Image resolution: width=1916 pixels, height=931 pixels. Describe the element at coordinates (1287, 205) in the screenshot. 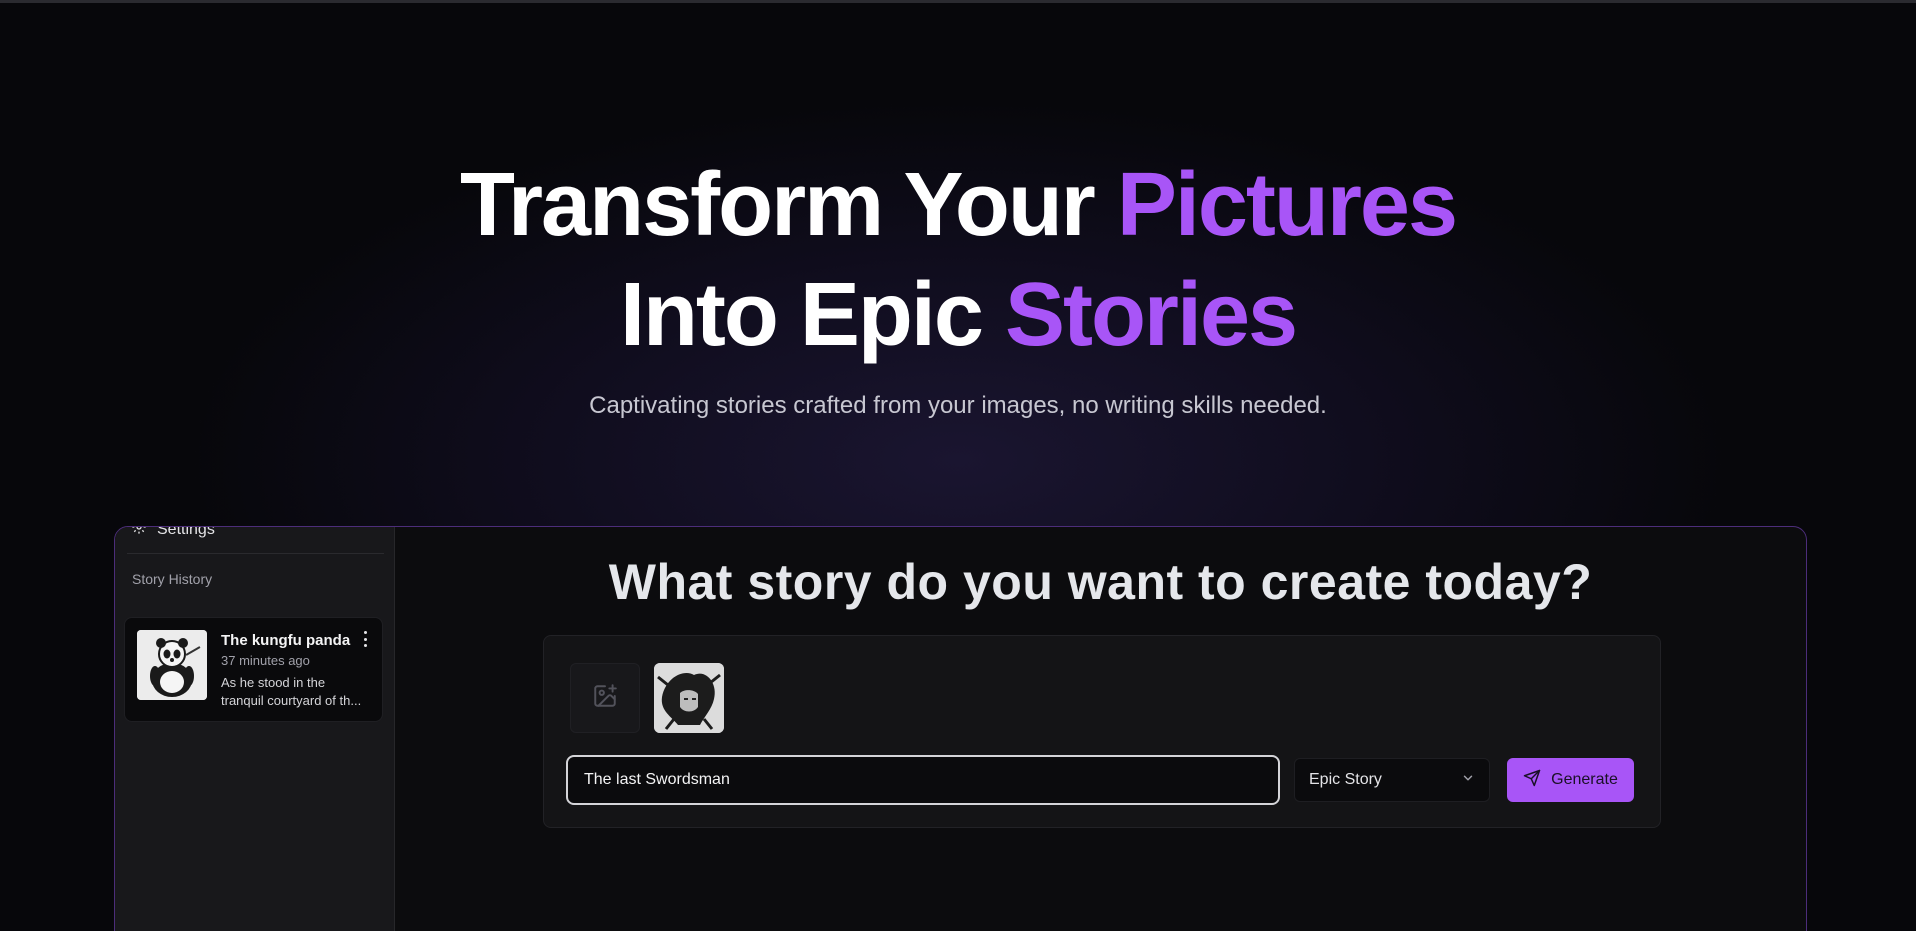

I see `hero-title-line1-accent: Pictures` at that location.